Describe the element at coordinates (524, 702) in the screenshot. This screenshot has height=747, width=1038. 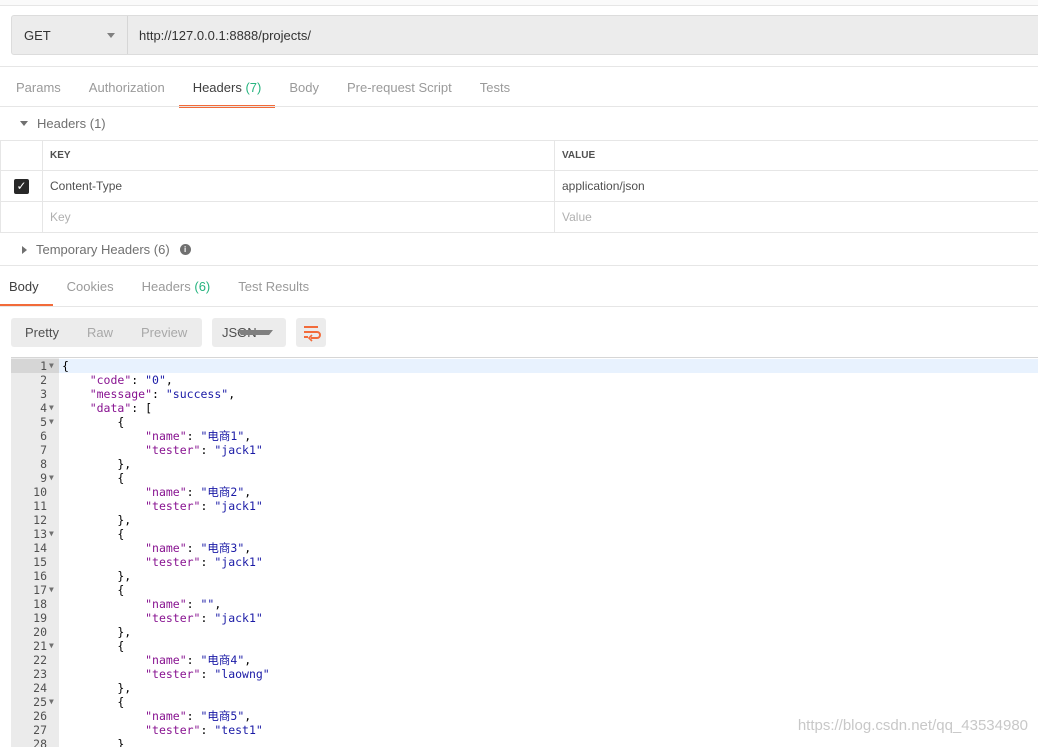
I see `code-line: 25▼ {` at that location.